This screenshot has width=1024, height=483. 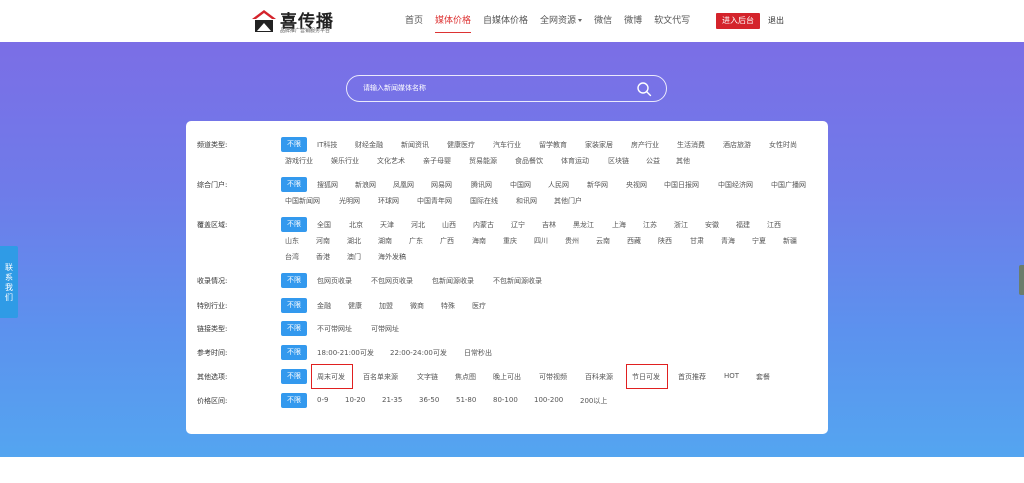 What do you see at coordinates (323, 257) in the screenshot?
I see `filter-option: 香港` at bounding box center [323, 257].